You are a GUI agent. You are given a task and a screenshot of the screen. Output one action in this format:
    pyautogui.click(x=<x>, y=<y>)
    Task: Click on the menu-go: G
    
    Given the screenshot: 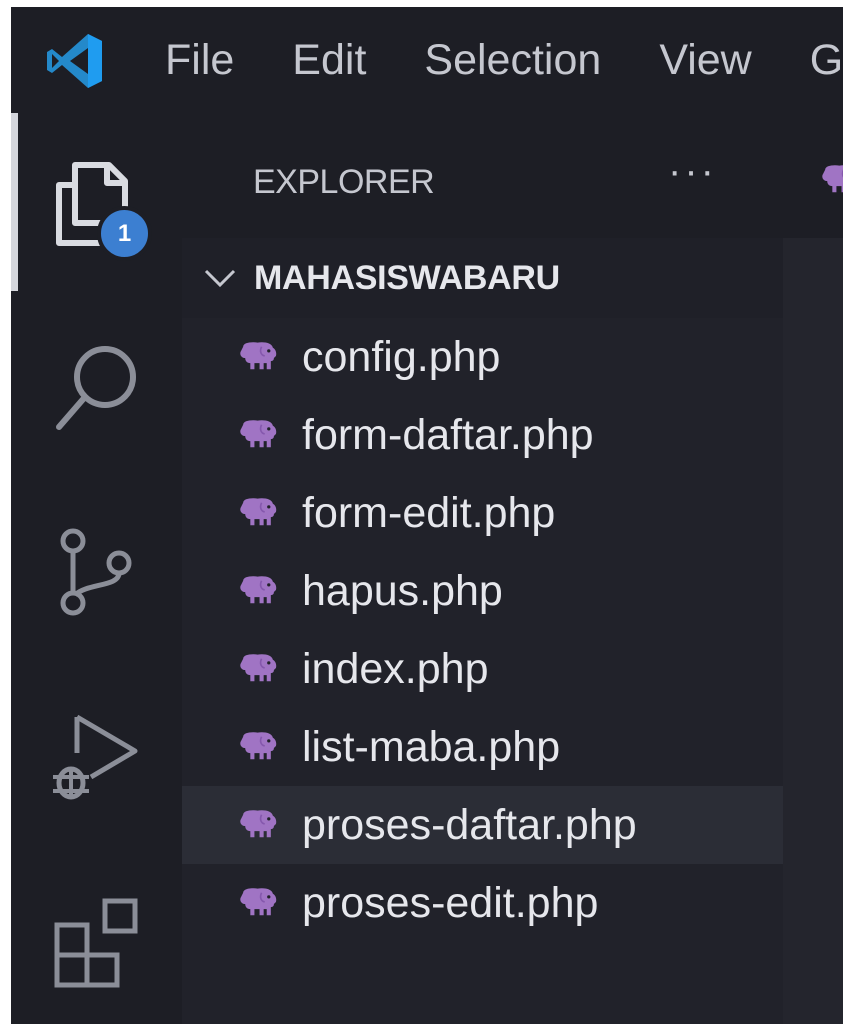 What is the action you would take?
    pyautogui.click(x=826, y=60)
    